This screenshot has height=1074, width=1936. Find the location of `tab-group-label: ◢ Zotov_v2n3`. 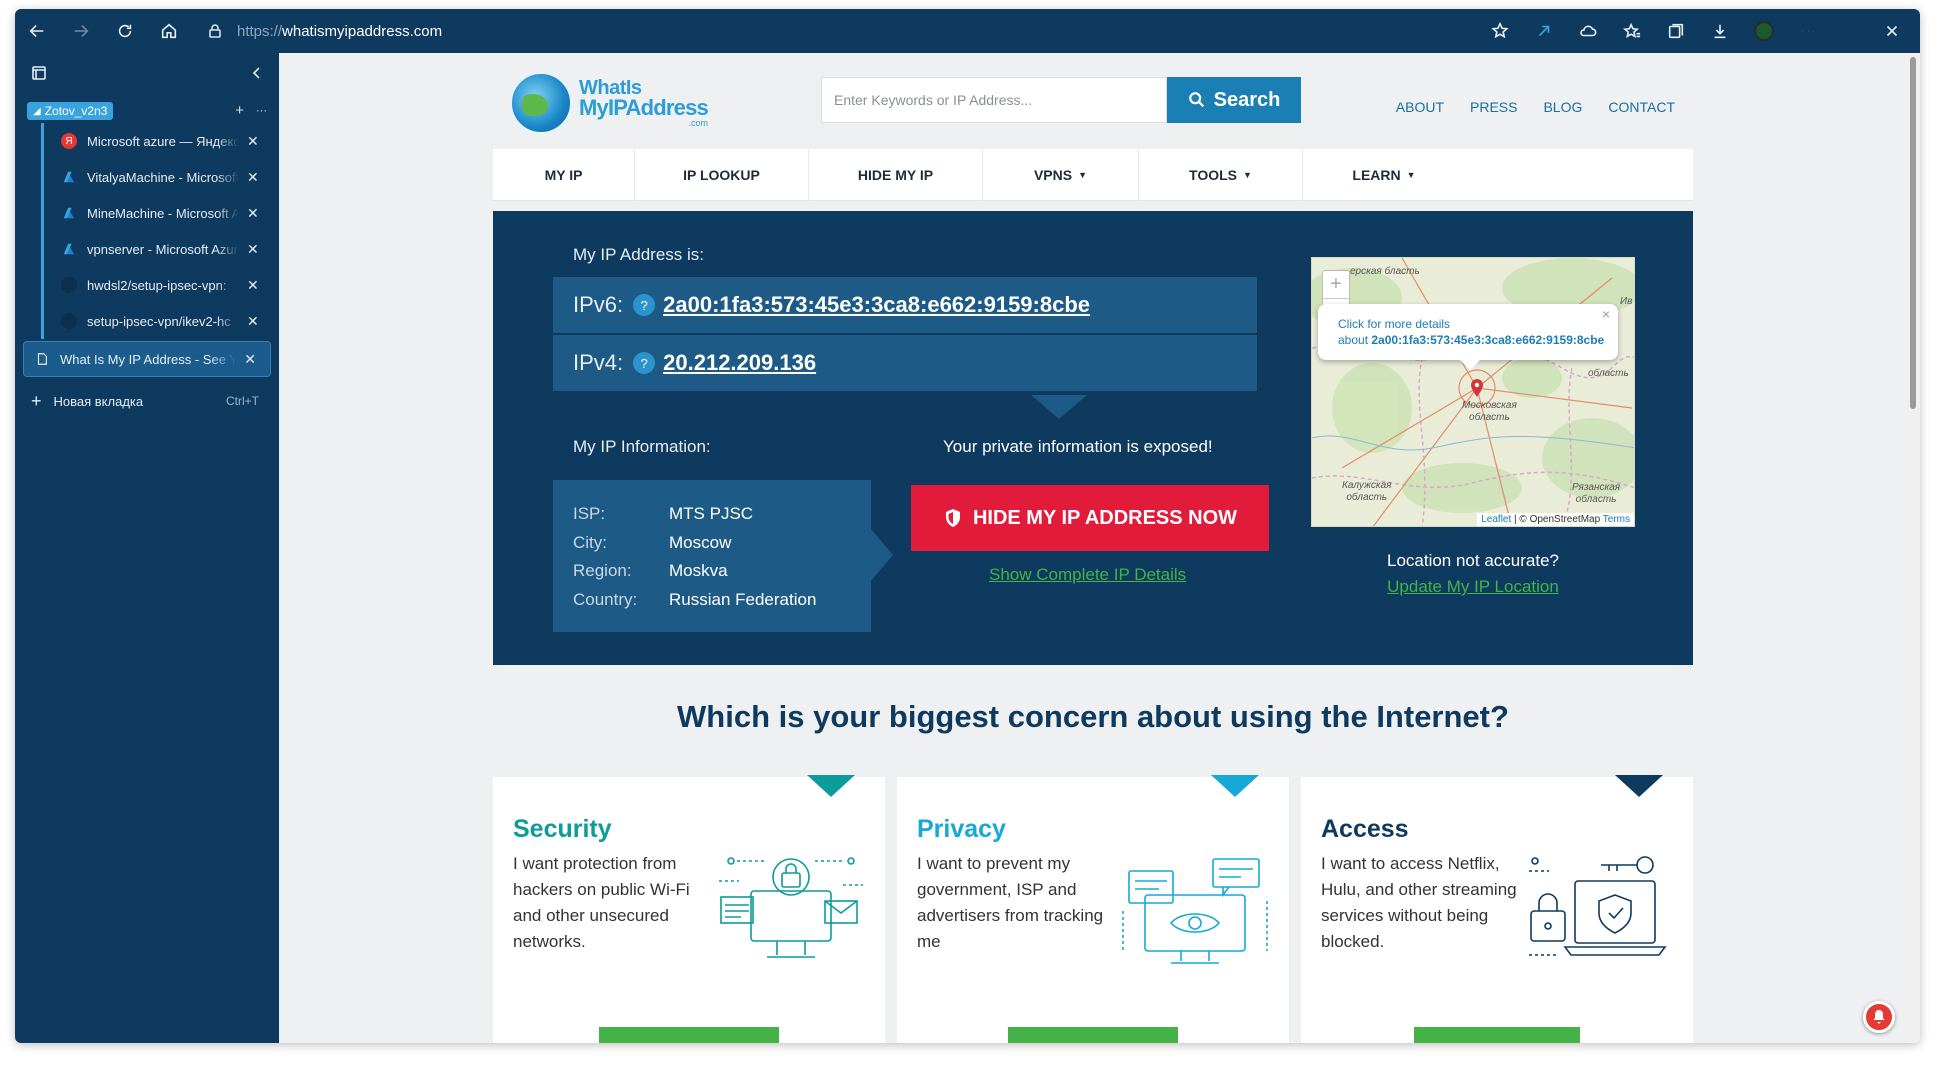

tab-group-label: ◢ Zotov_v2n3 is located at coordinates (70, 111).